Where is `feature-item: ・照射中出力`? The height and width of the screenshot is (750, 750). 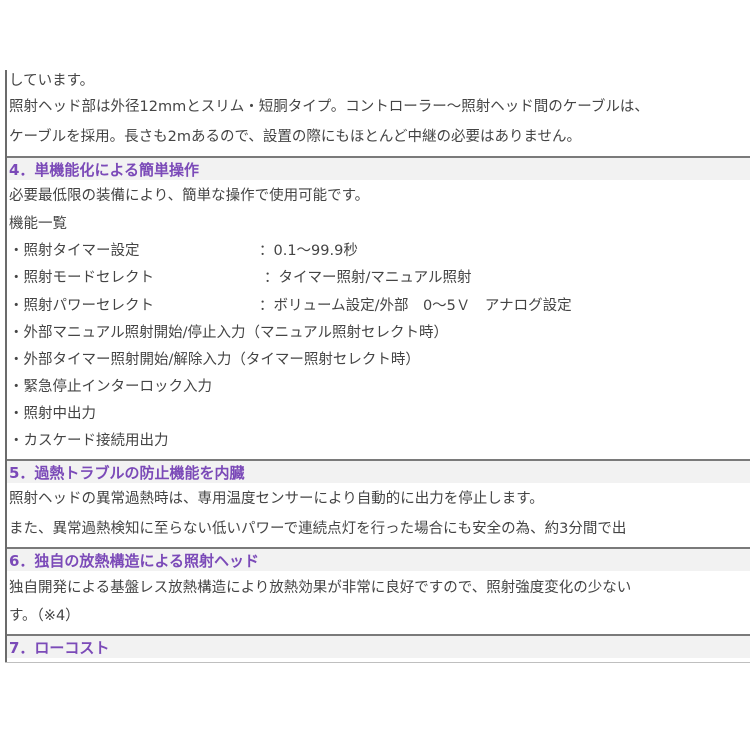 feature-item: ・照射中出力 is located at coordinates (52, 414).